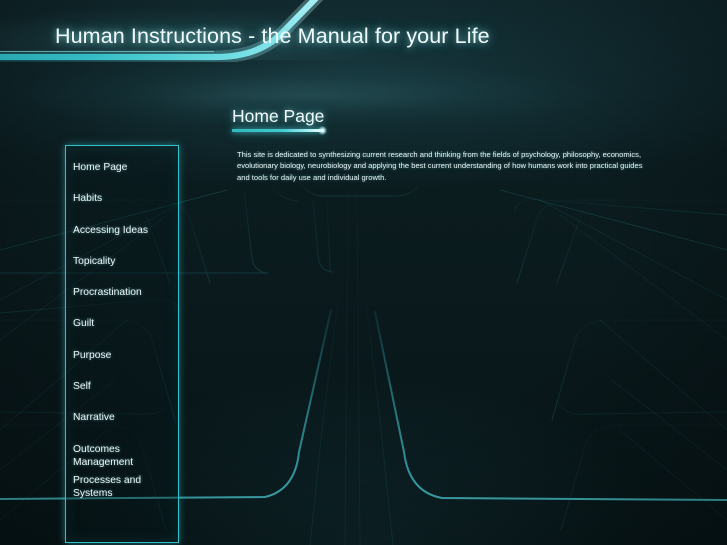  What do you see at coordinates (125, 386) in the screenshot?
I see `sidebar-item-self: Self` at bounding box center [125, 386].